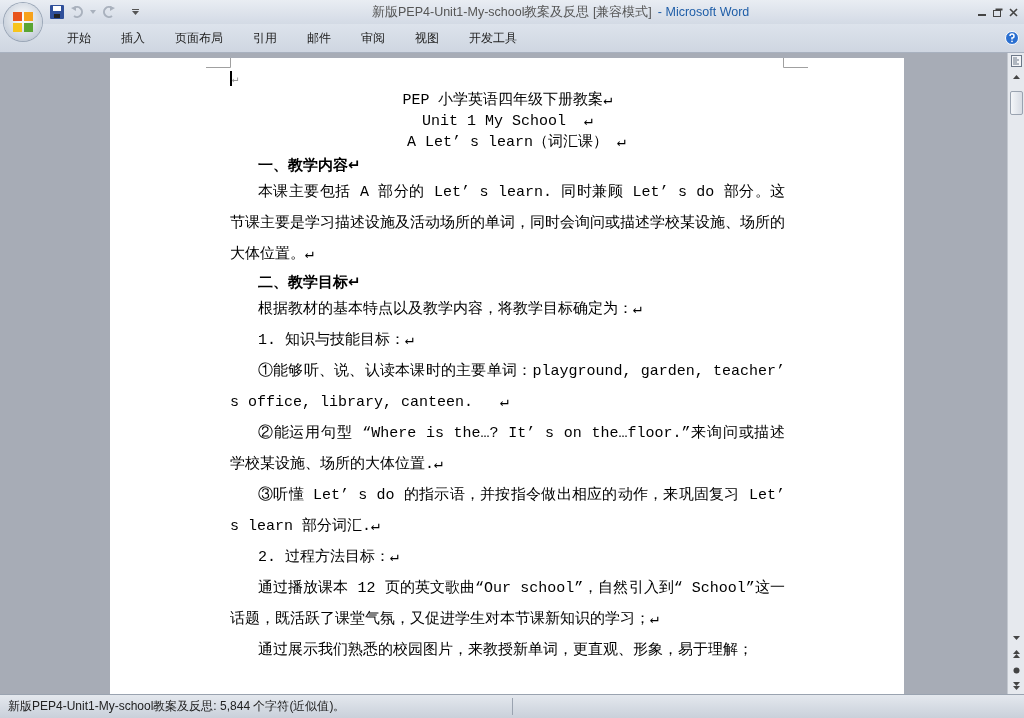 The height and width of the screenshot is (718, 1024). Describe the element at coordinates (450, 309) in the screenshot. I see `body-text: 根据教材的基本特点以及教学内容，将教学目标确定为：↵` at that location.